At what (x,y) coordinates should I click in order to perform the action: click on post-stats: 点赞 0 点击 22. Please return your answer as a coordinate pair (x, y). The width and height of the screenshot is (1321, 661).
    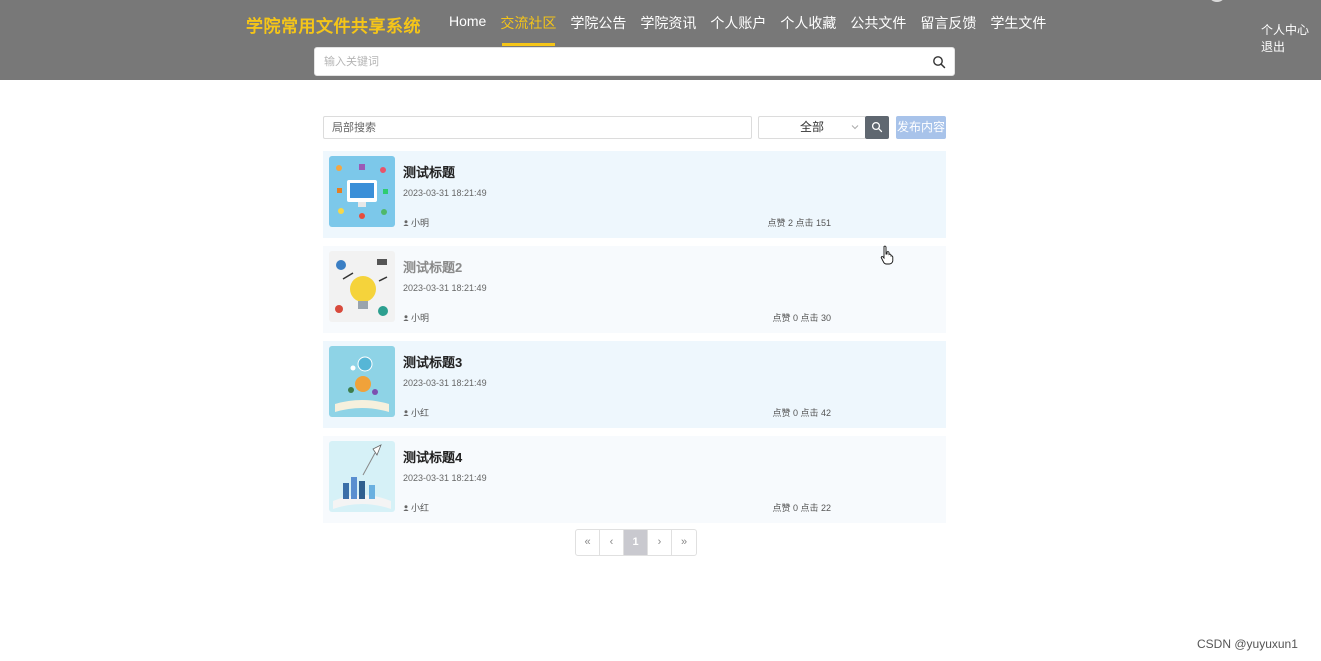
    Looking at the image, I should click on (801, 508).